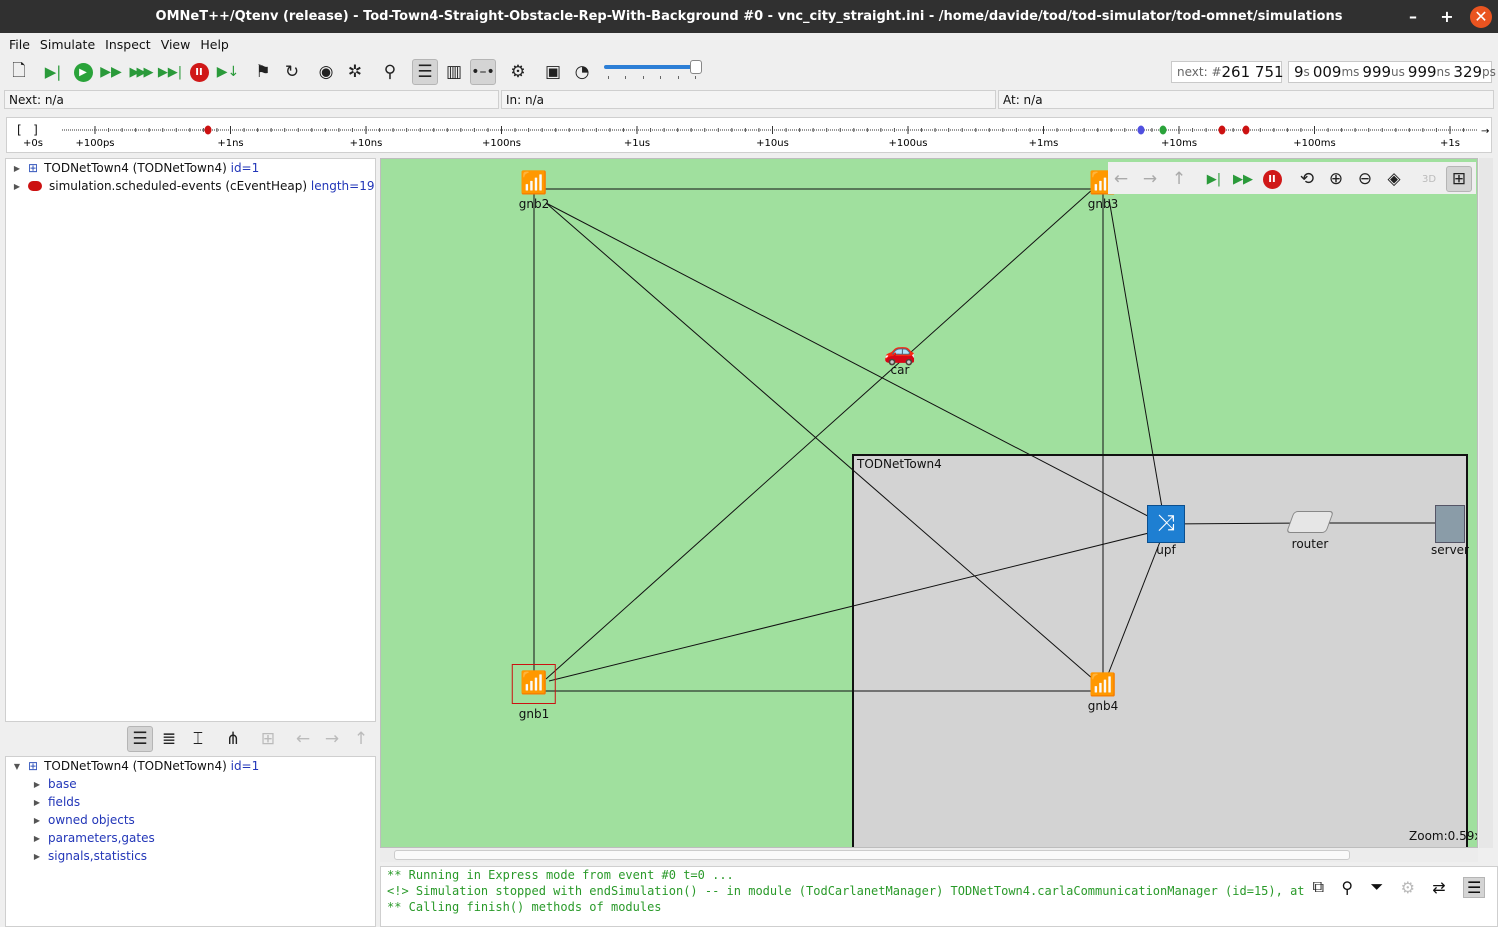 The height and width of the screenshot is (927, 1498). I want to click on inspector-toolbar: ☰ ≣ ⌶ ⋔ ⊞ ← → ↑, so click(190, 740).